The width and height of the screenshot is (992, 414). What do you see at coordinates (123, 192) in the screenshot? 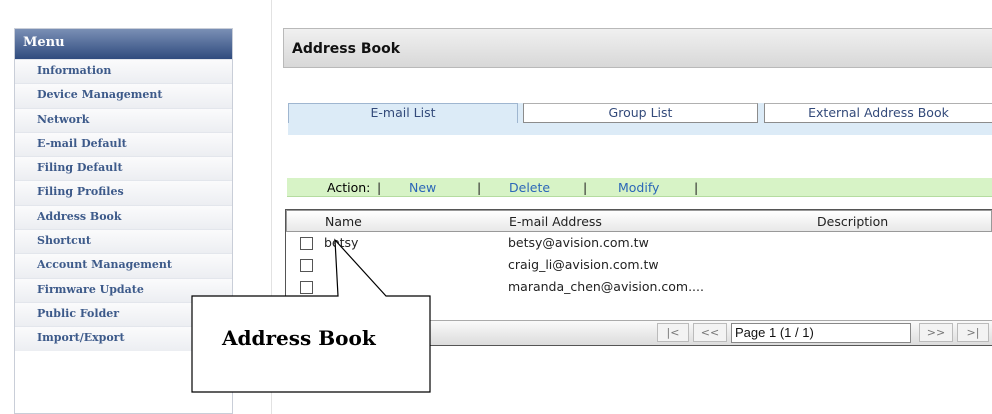
I see `sidebar-item-filing-profiles: Filing Profiles` at bounding box center [123, 192].